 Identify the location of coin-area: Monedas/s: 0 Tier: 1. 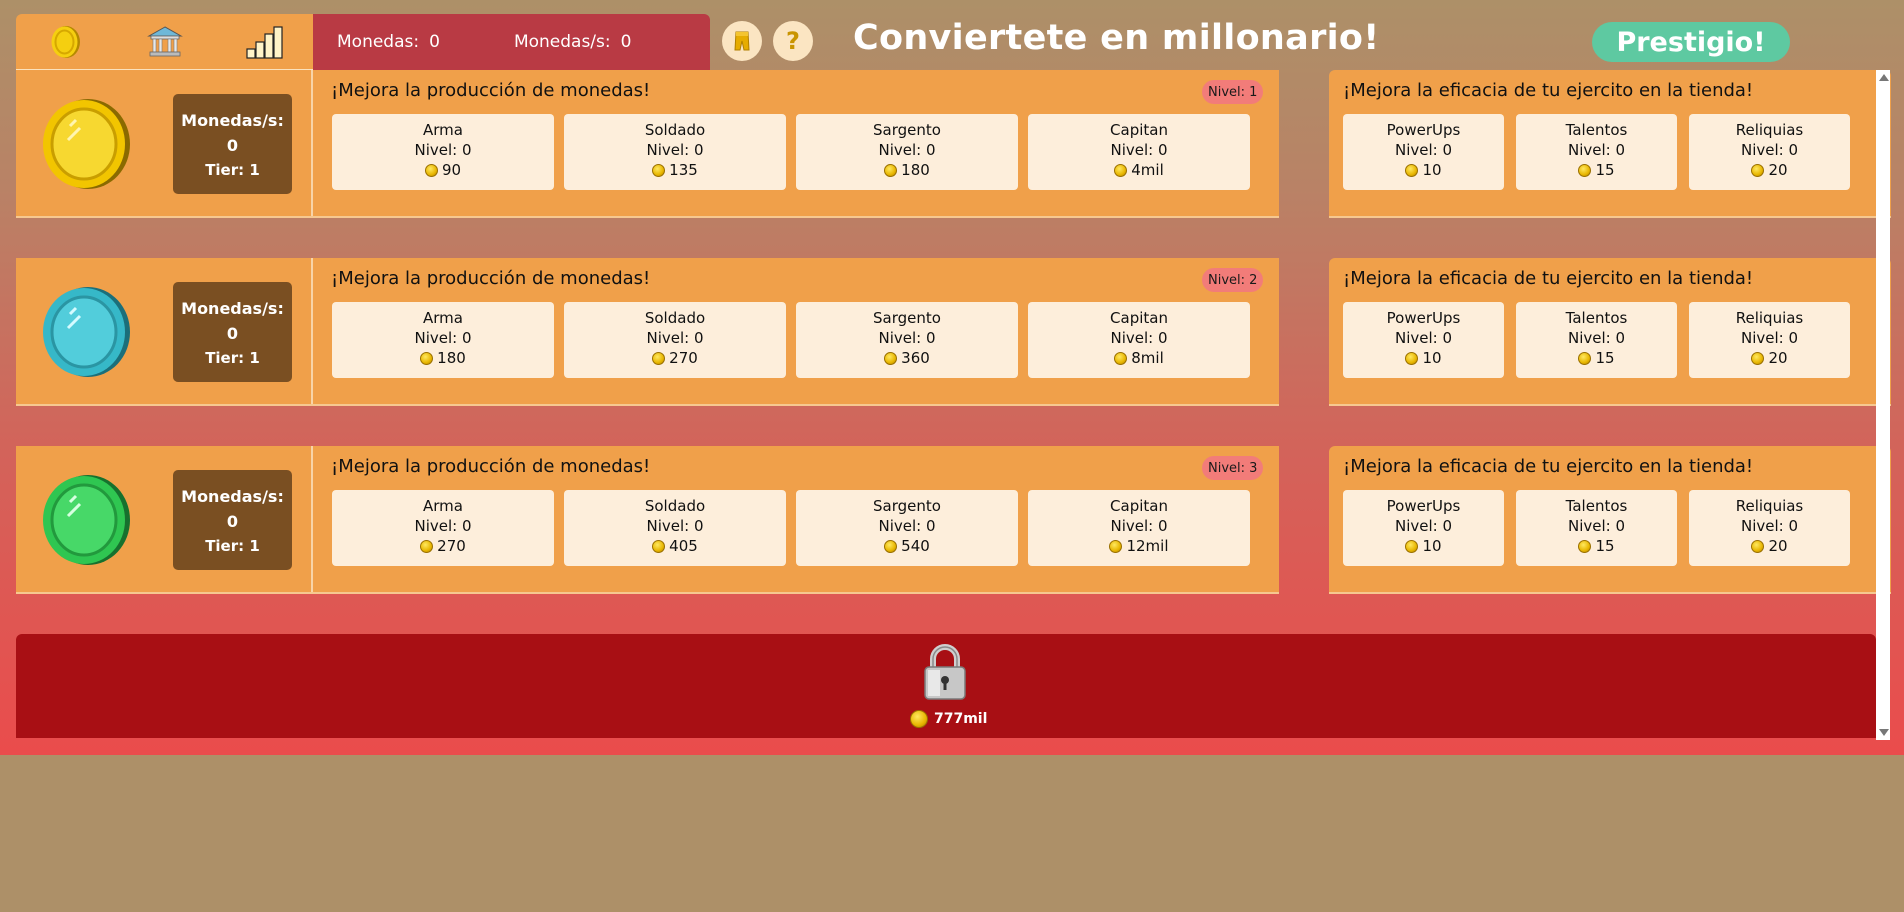
(164, 331).